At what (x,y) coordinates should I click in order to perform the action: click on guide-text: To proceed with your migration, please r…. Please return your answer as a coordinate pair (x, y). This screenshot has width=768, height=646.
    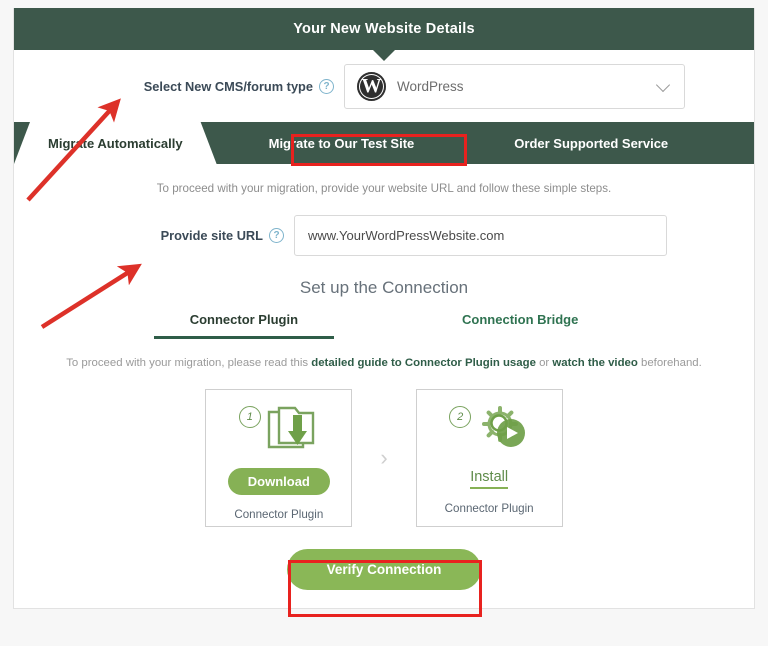
    Looking at the image, I should click on (384, 364).